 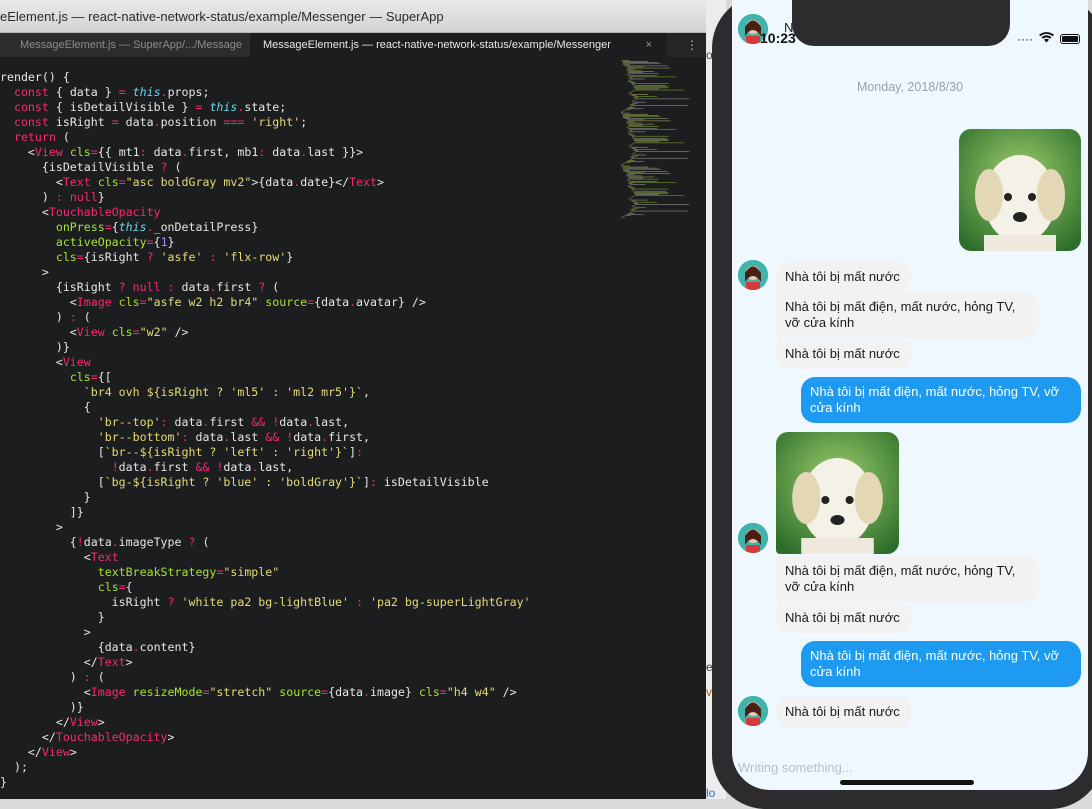 I want to click on code-line: {isRight ? null : data.first ? (, so click(x=140, y=287).